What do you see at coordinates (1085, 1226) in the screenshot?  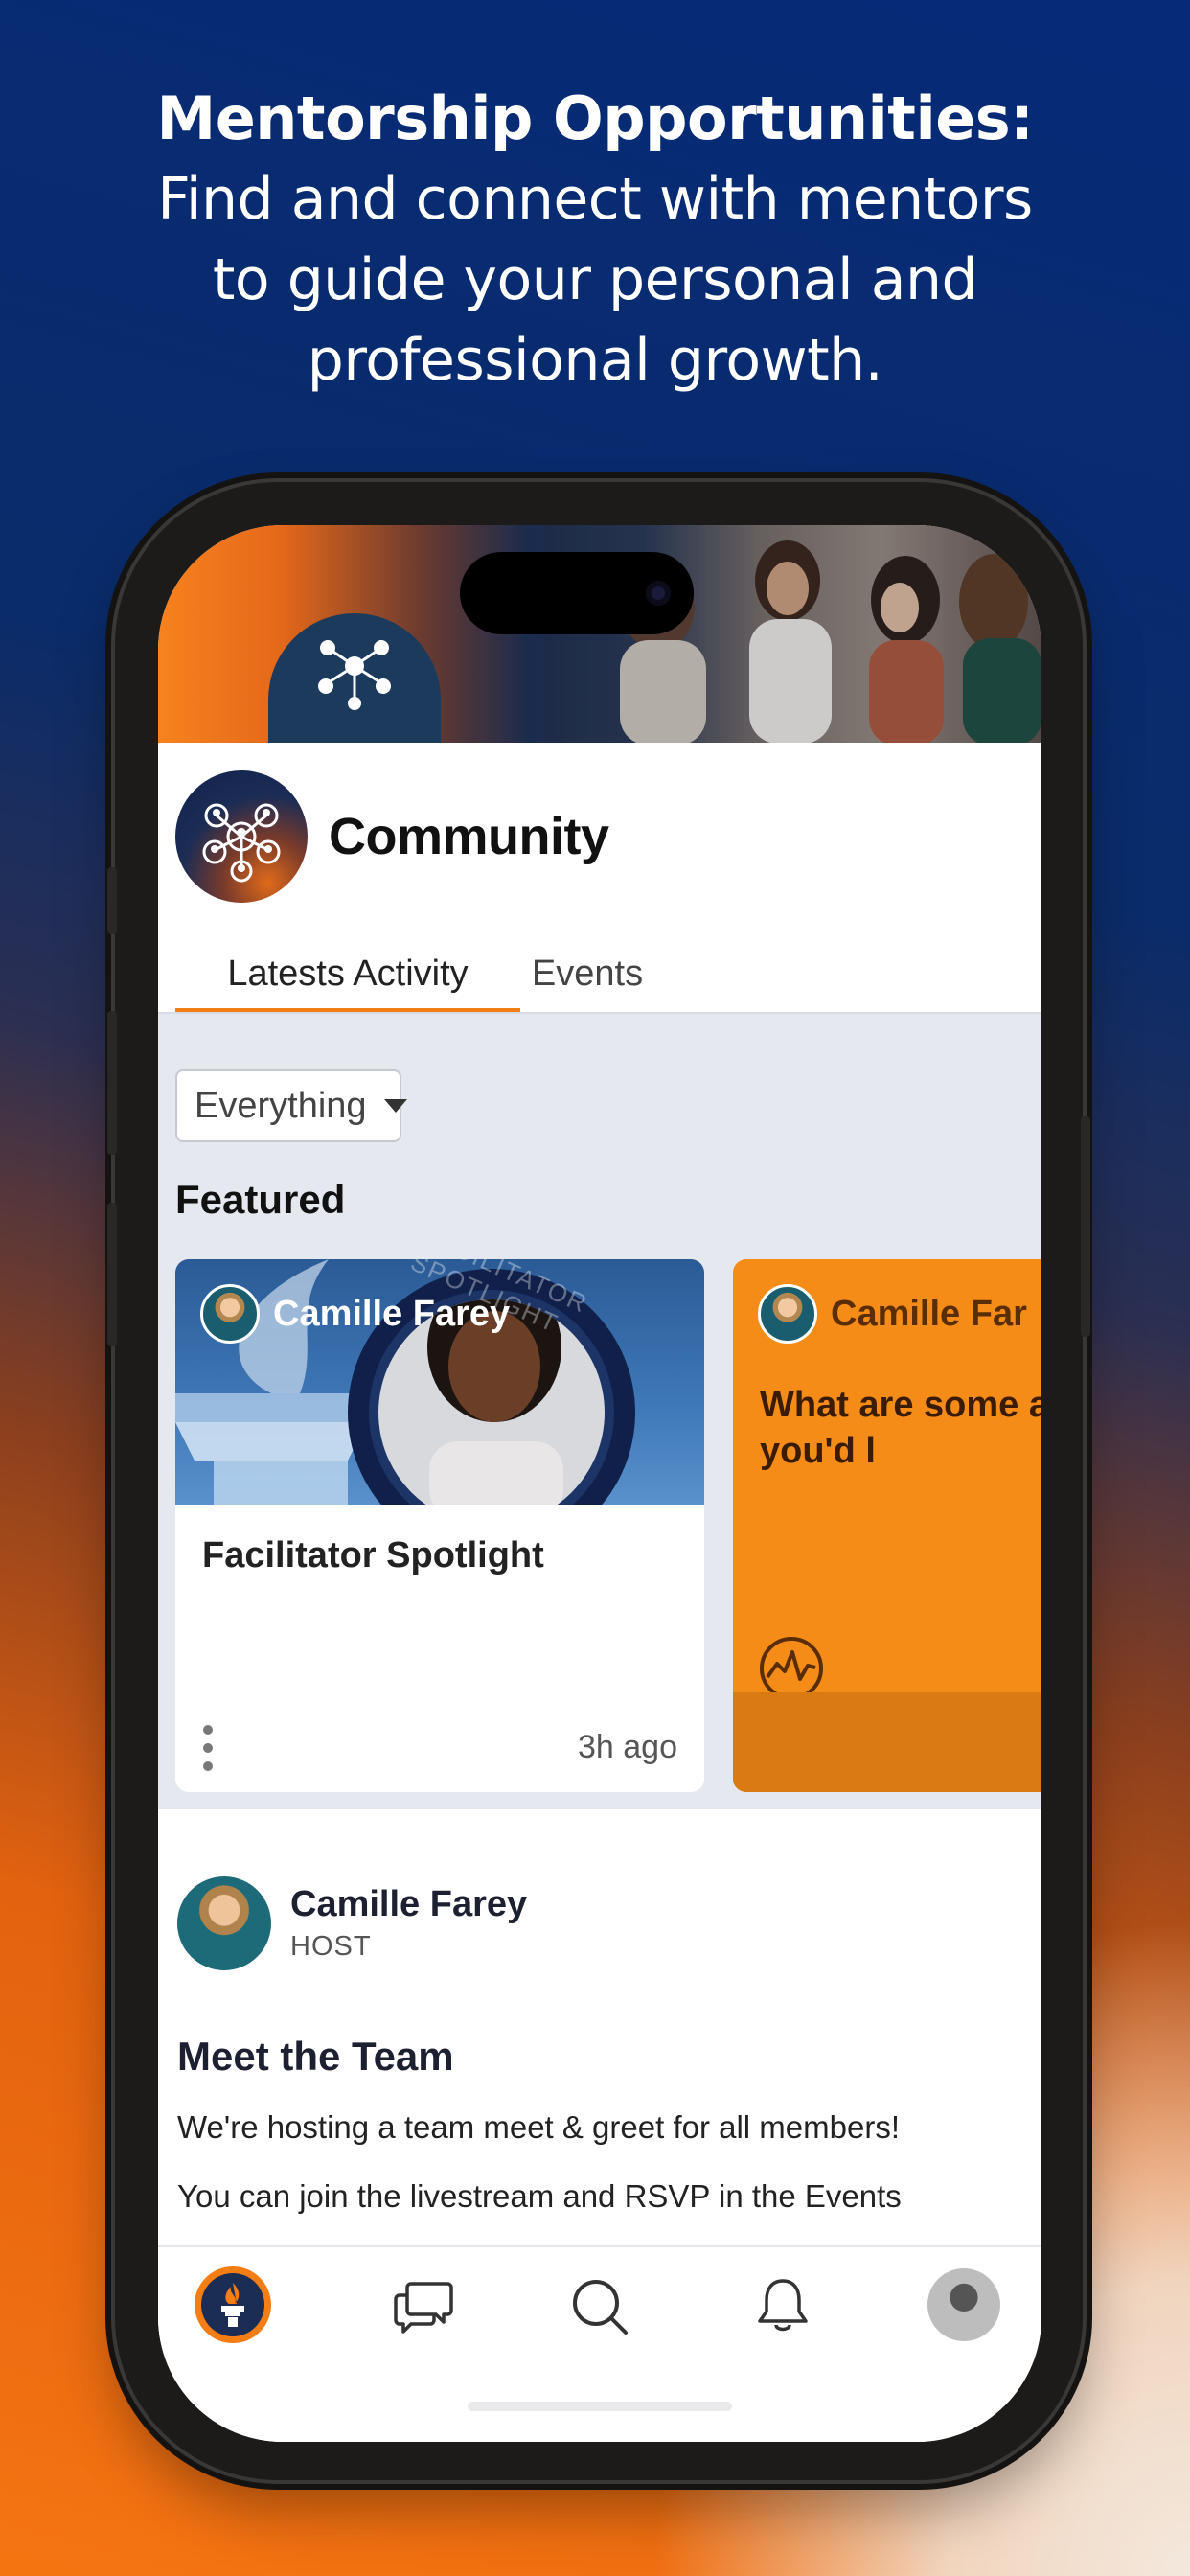 I see `phone-power-button` at bounding box center [1085, 1226].